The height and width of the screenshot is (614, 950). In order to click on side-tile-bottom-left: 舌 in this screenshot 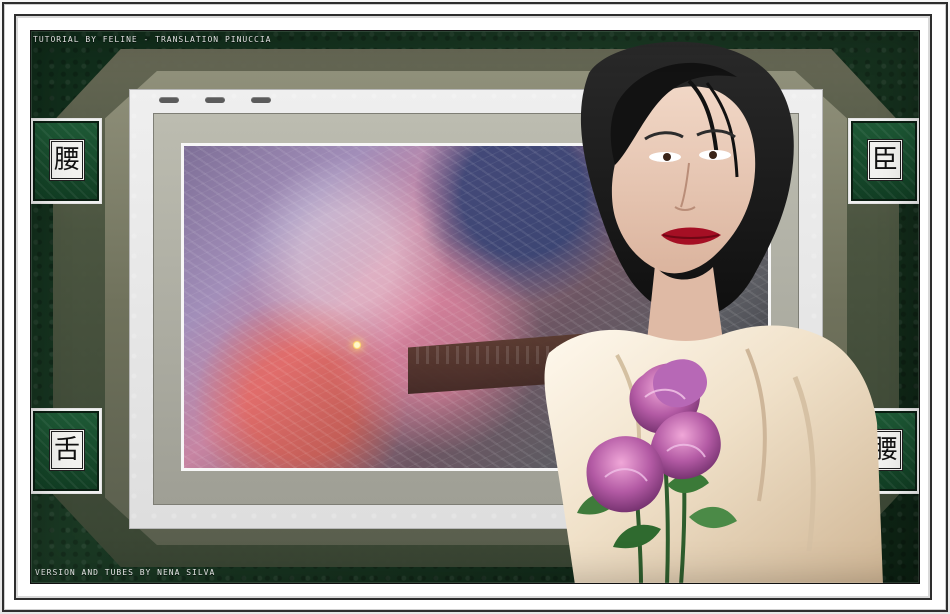, I will do `click(66, 451)`.